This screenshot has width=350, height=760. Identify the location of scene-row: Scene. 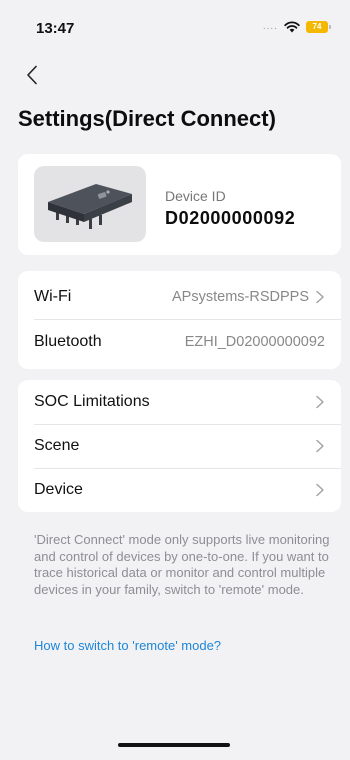
(179, 446).